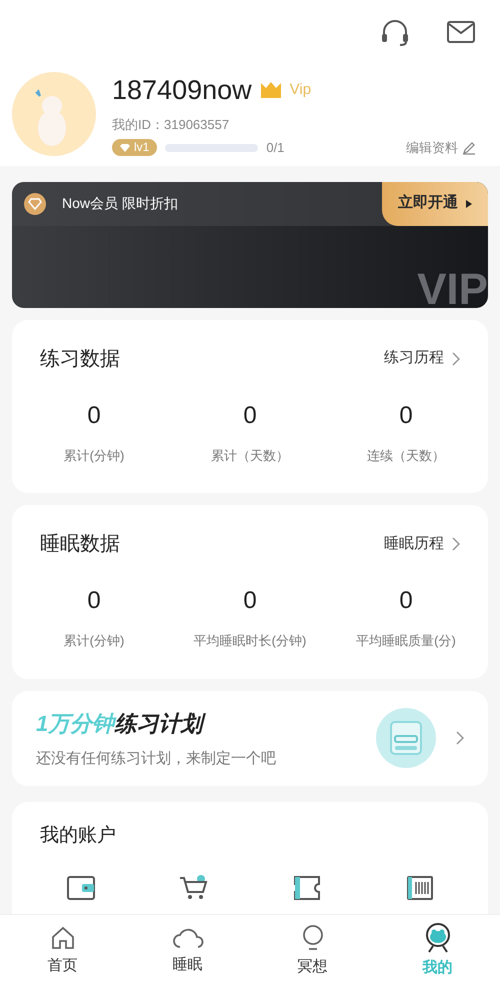 The image size is (500, 988). Describe the element at coordinates (406, 641) in the screenshot. I see `stat-label: 平均睡眠质量(分)` at that location.